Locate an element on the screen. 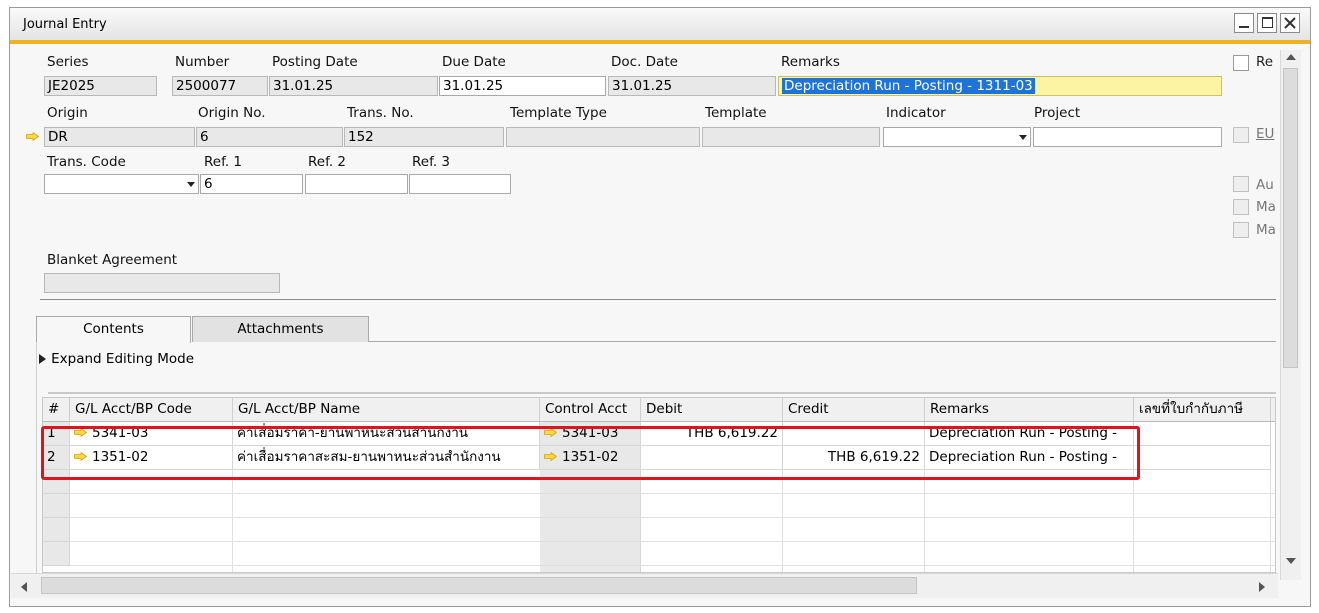  posting-date-label: Posting Date is located at coordinates (315, 62).